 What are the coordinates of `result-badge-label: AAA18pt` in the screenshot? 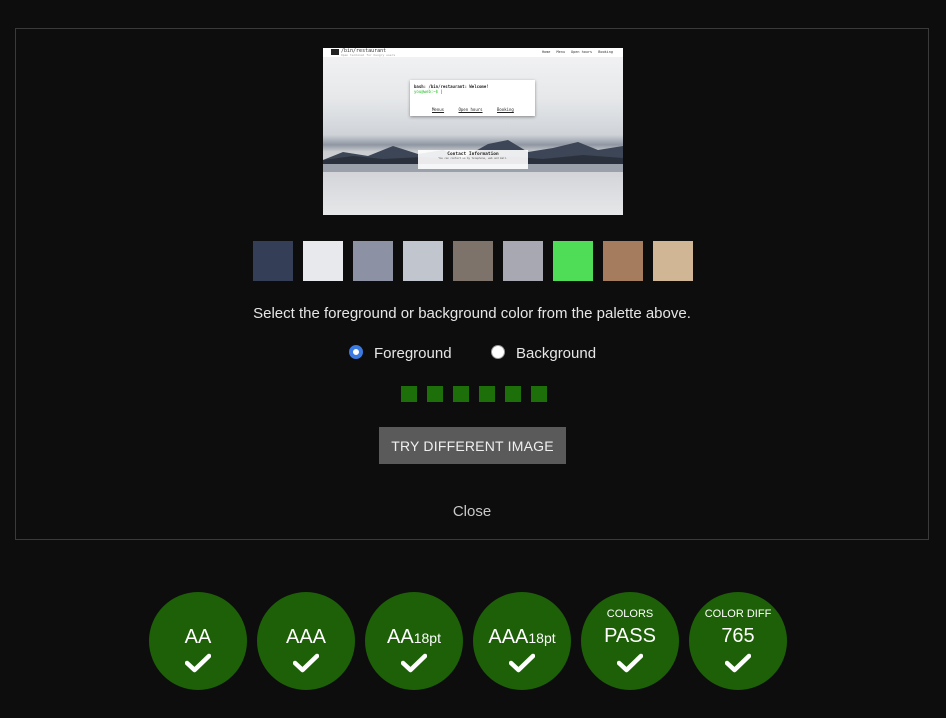 It's located at (522, 637).